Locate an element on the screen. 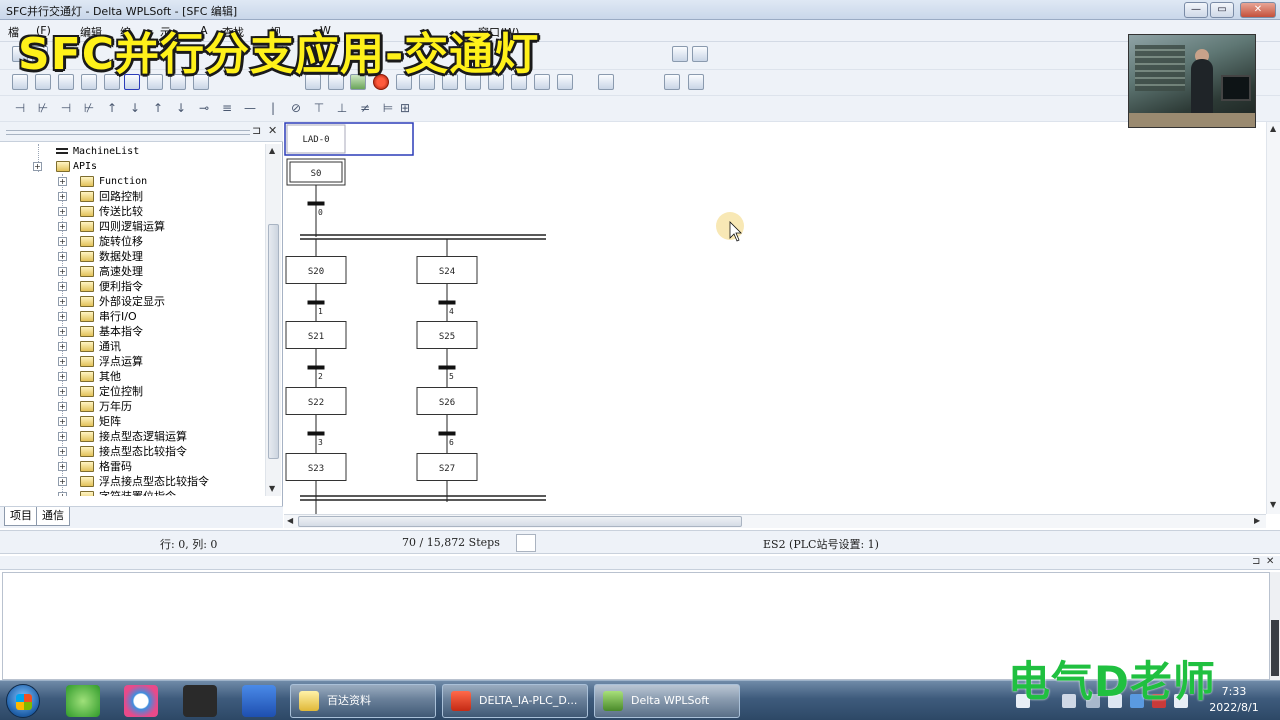  tree-item-folder: + 外部设定显示 is located at coordinates (132, 301).